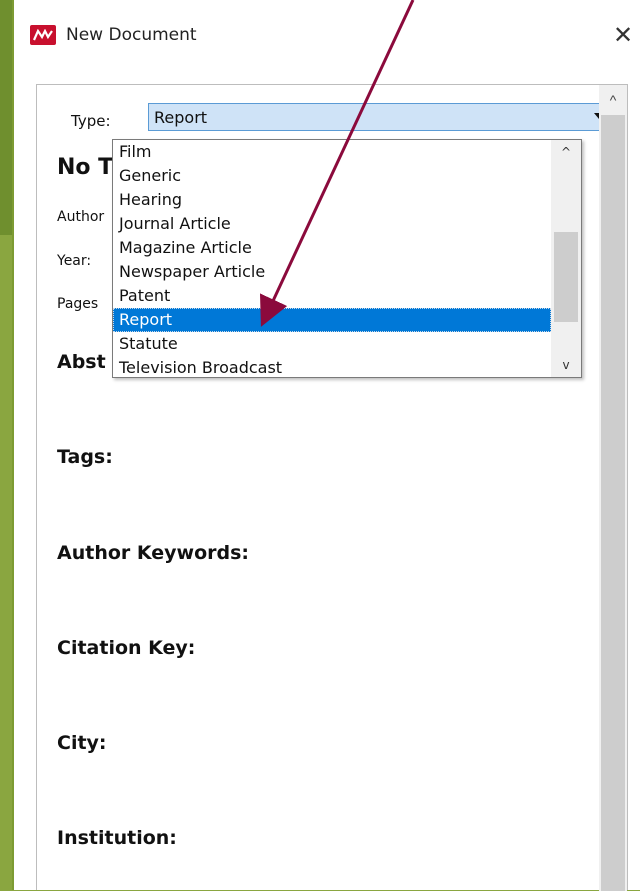  I want to click on dropdown-option-statute: Statute, so click(332, 344).